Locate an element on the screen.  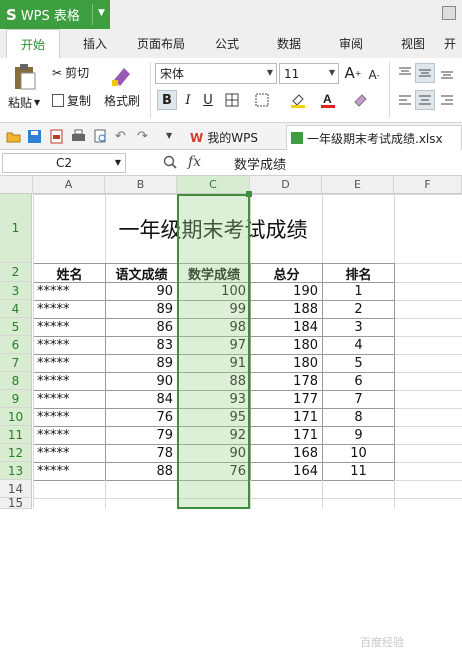
table-cell: 5 is located at coordinates (358, 363).